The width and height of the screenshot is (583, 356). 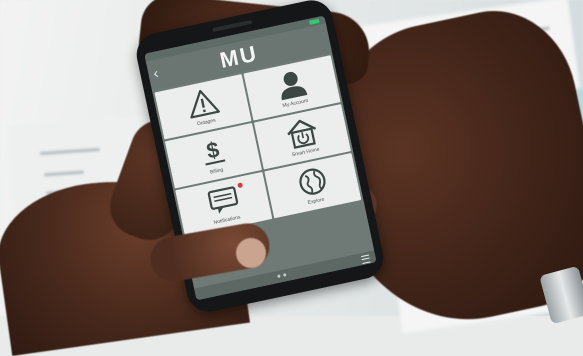 What do you see at coordinates (206, 122) in the screenshot?
I see `tile-label: Outages` at bounding box center [206, 122].